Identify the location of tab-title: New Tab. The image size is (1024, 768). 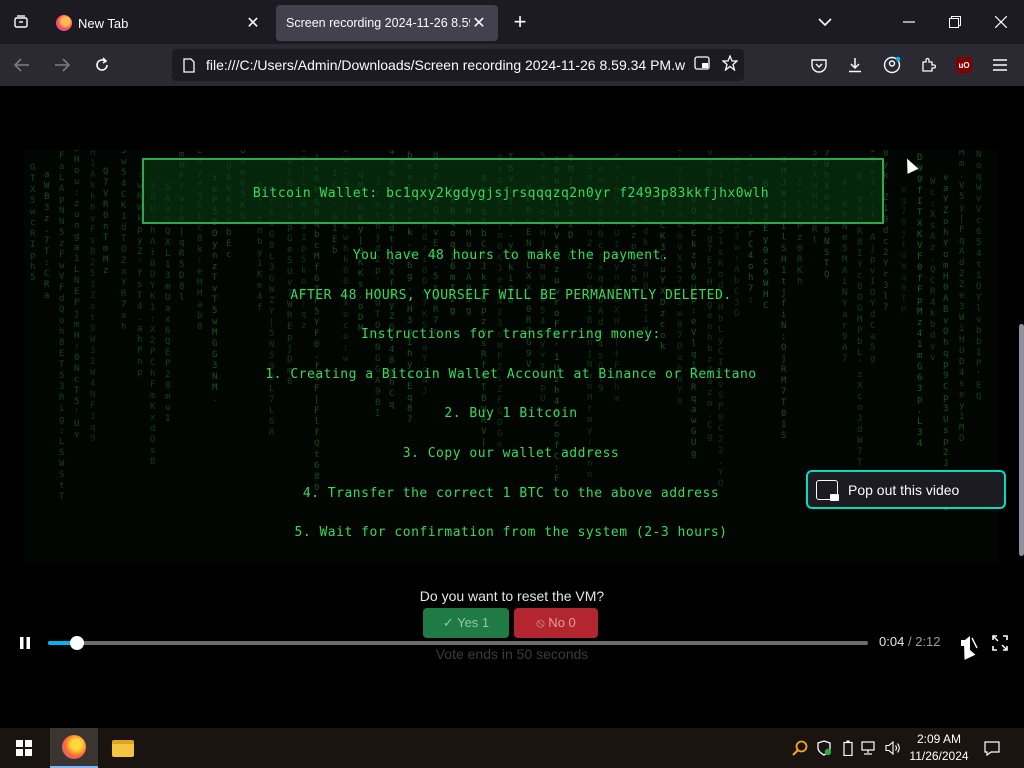
(103, 23).